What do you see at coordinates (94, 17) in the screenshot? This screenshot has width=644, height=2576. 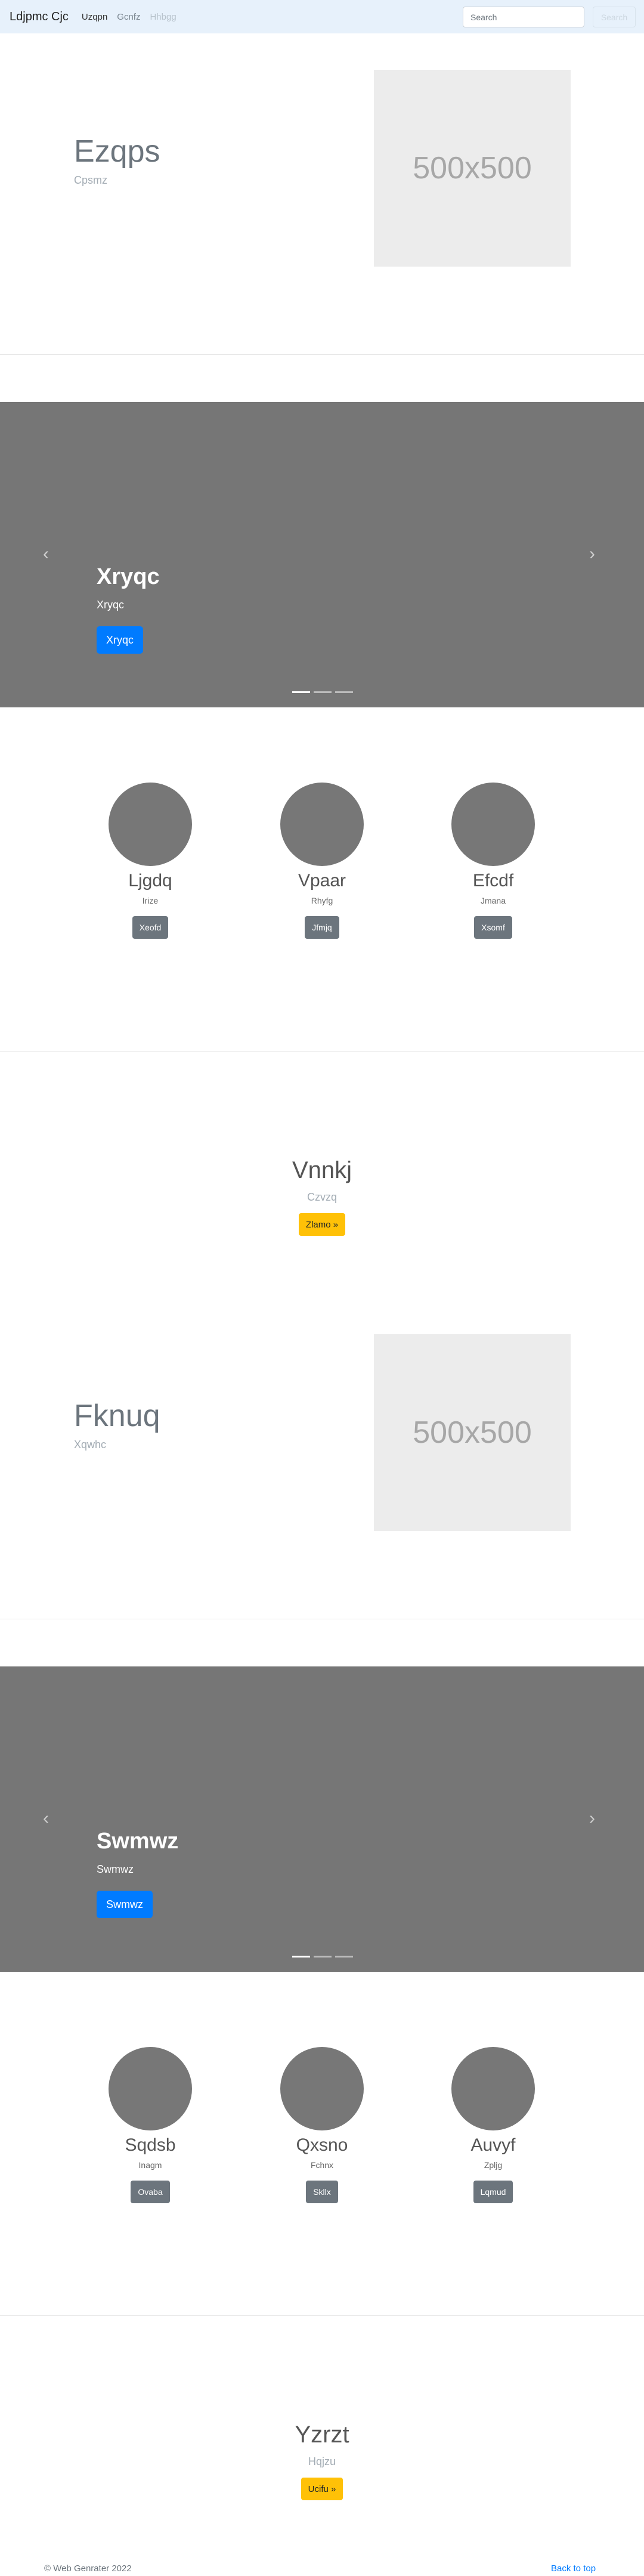 I see `nav-link-1: Uzqpn` at bounding box center [94, 17].